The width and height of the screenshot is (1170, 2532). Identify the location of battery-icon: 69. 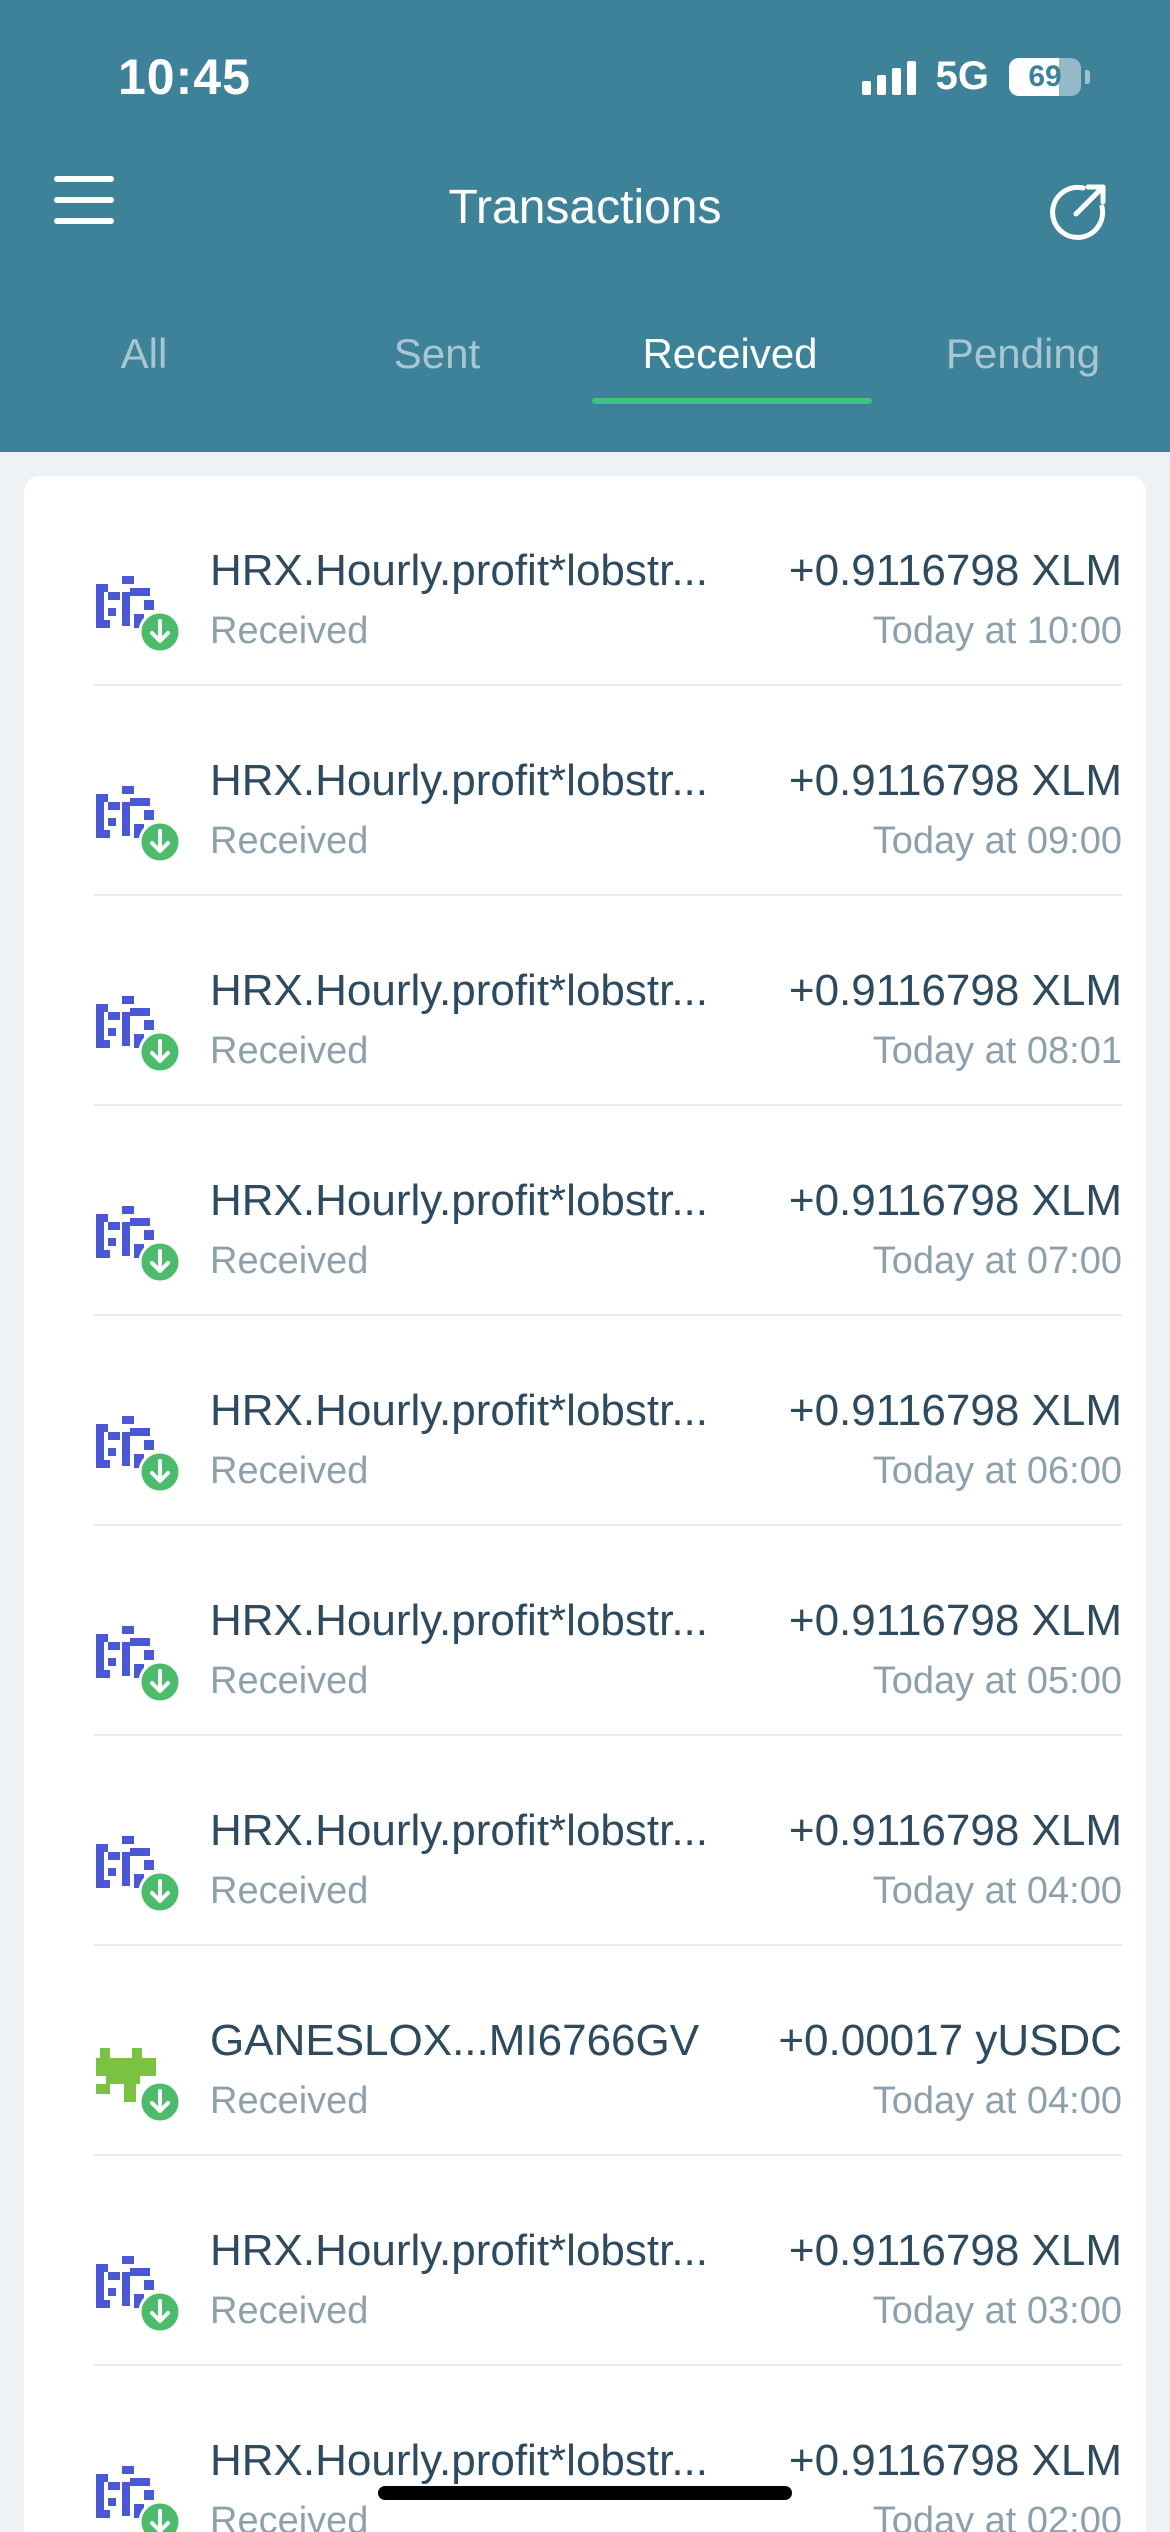
(1045, 76).